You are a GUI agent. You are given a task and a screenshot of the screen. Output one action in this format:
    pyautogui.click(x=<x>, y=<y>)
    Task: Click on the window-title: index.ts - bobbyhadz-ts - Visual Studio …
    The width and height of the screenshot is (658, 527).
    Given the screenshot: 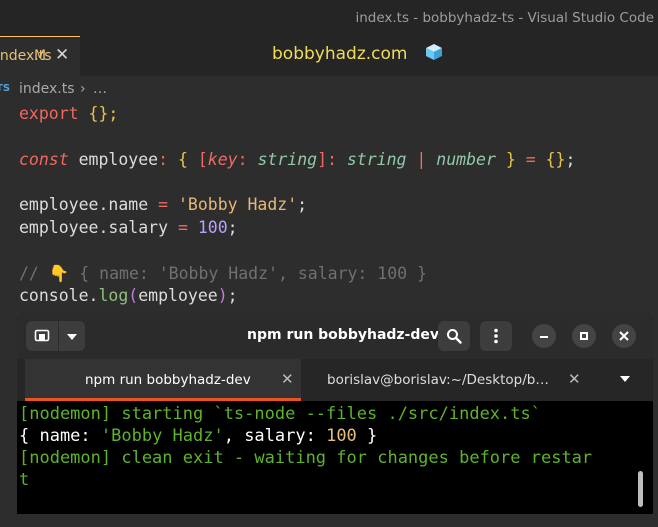 What is the action you would take?
    pyautogui.click(x=504, y=18)
    